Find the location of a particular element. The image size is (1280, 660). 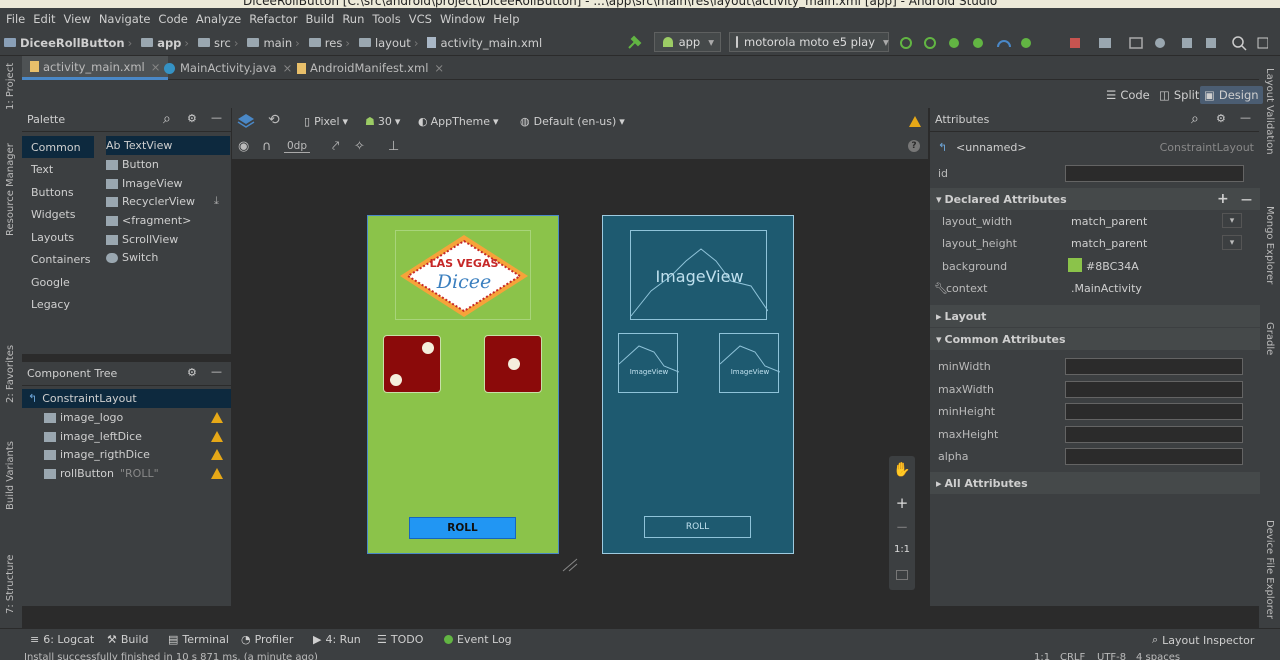

toolbar-icons is located at coordinates (1083, 43).